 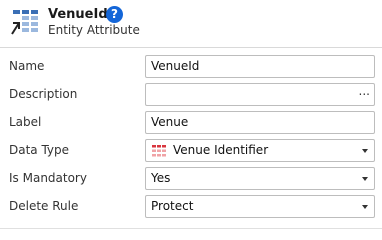 I want to click on name-value: VenueId, so click(x=175, y=66).